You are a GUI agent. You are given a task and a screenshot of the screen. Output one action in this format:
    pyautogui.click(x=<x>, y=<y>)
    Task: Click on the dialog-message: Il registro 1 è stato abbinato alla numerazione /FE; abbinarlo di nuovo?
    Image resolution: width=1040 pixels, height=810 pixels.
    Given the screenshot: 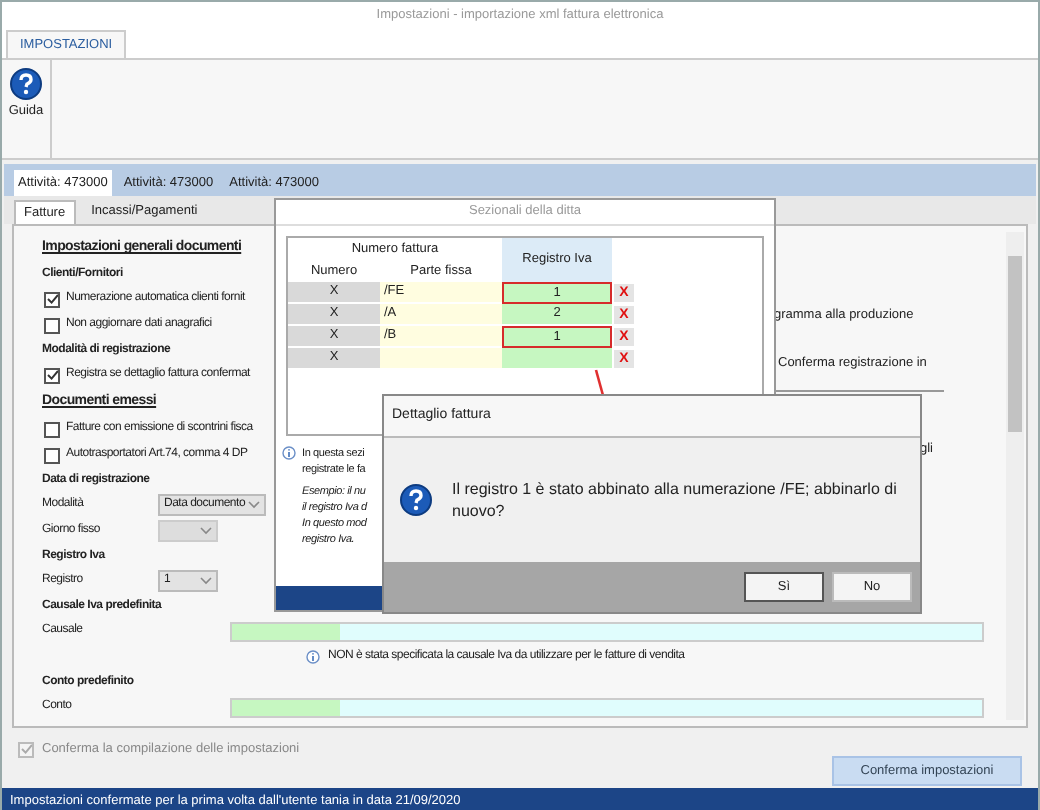 What is the action you would take?
    pyautogui.click(x=675, y=500)
    